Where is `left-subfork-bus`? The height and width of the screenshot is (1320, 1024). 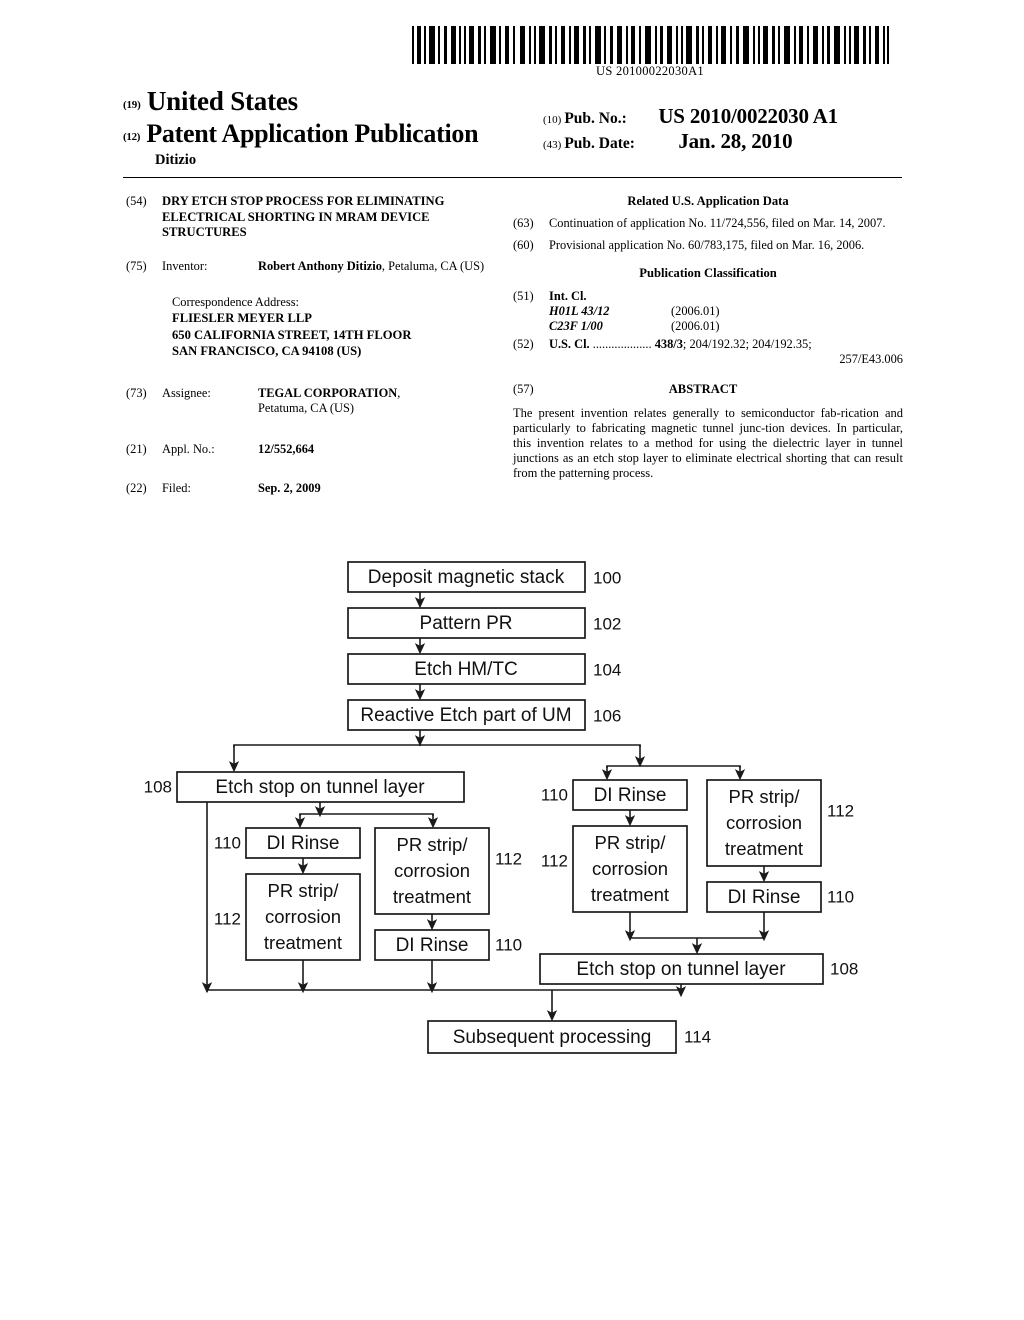 left-subfork-bus is located at coordinates (366, 814).